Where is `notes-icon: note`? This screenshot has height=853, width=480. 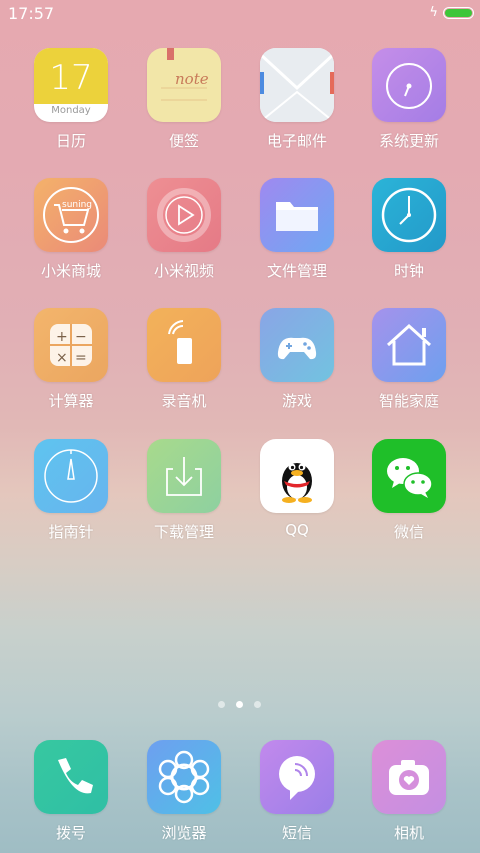 notes-icon: note is located at coordinates (184, 85).